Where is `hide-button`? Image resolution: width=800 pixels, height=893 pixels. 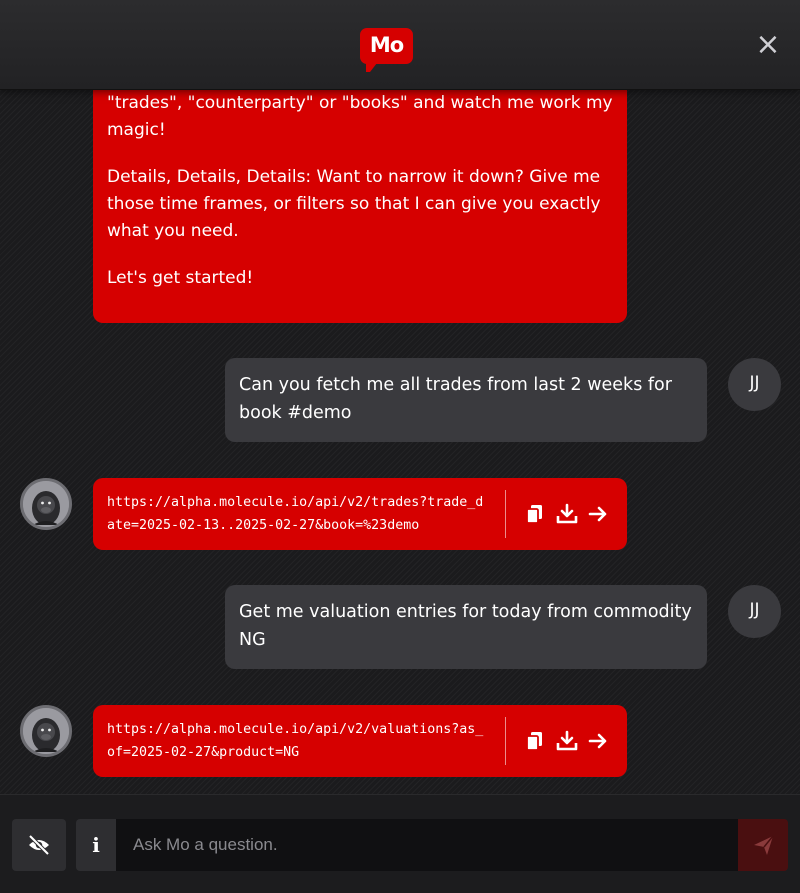
hide-button is located at coordinates (39, 845).